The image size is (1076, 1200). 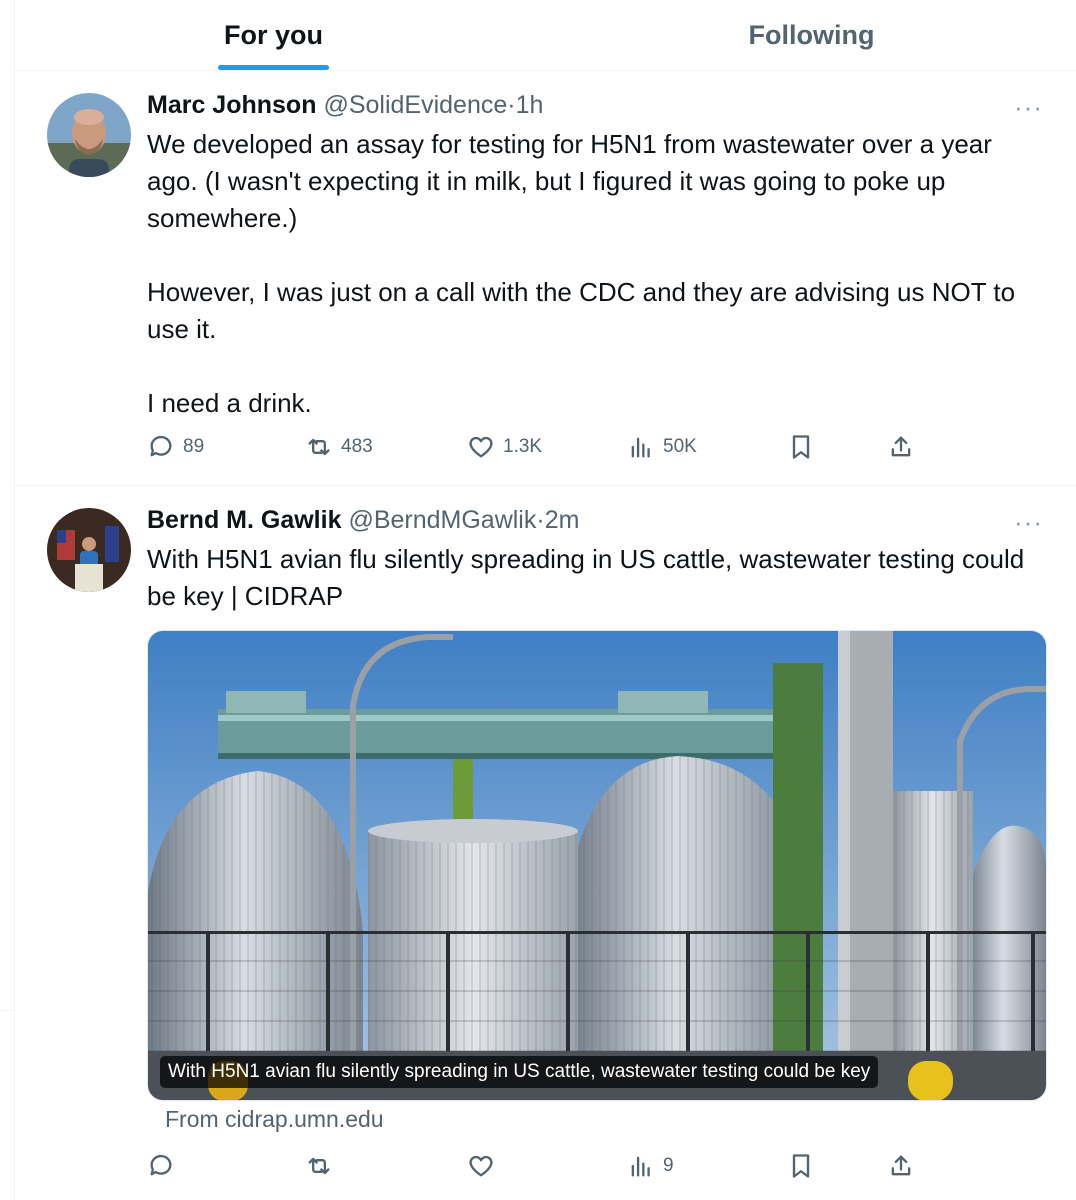 What do you see at coordinates (537, 1166) in the screenshot?
I see `tweet-actions: 9` at bounding box center [537, 1166].